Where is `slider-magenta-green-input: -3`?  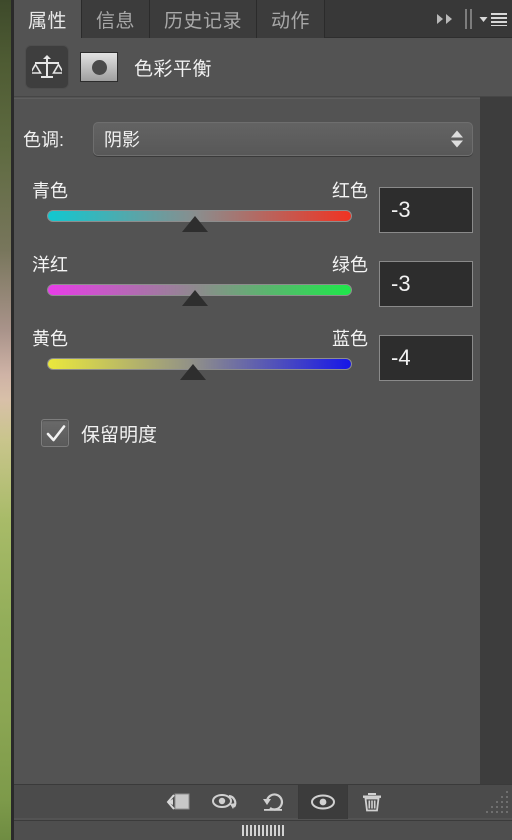 slider-magenta-green-input: -3 is located at coordinates (426, 284).